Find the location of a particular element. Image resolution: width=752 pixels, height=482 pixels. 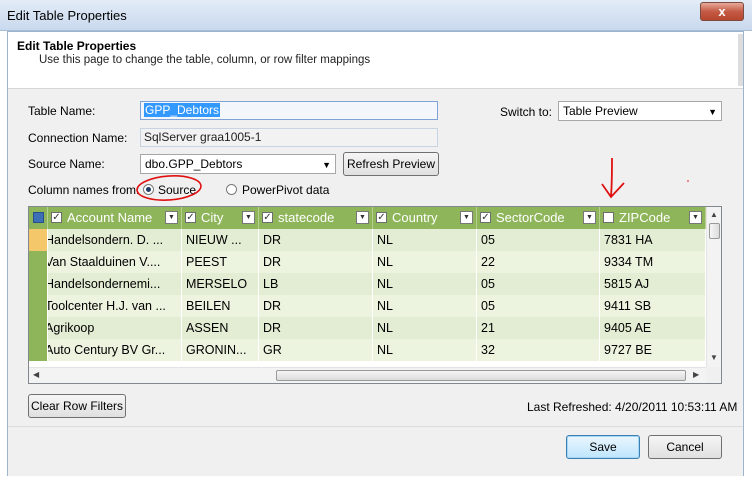

horizontal-scrollbar: ◀ ▶ is located at coordinates (367, 375).